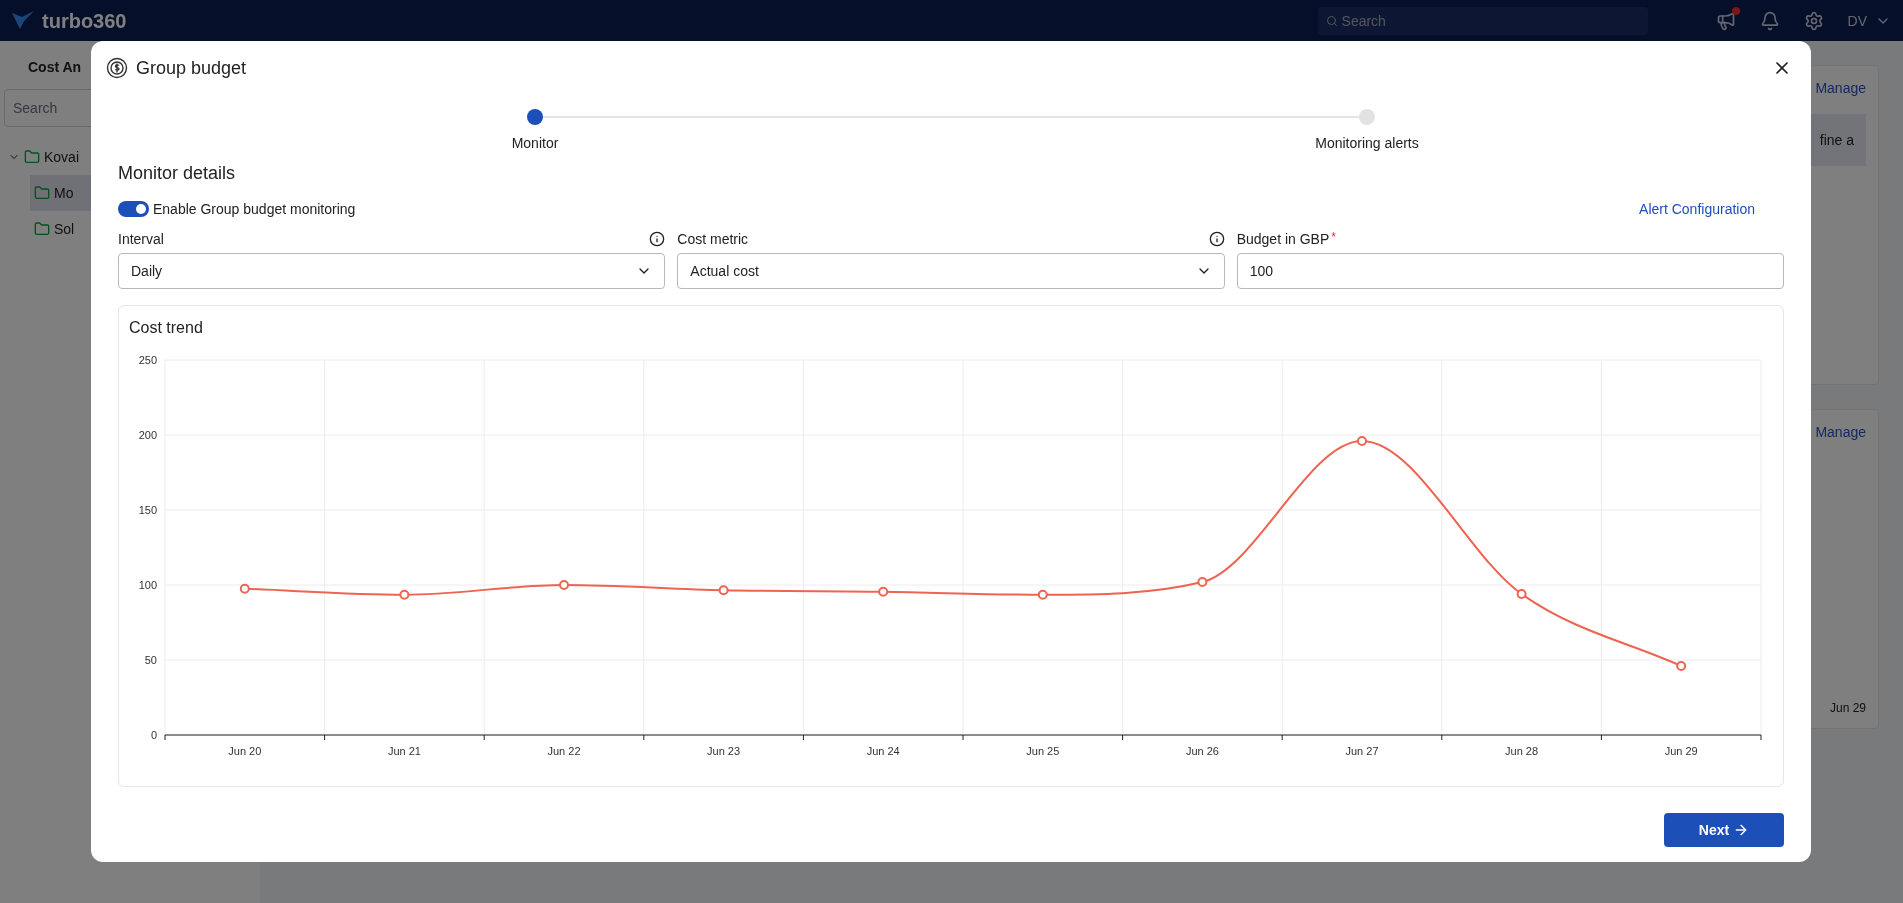 This screenshot has height=903, width=1903. Describe the element at coordinates (724, 751) in the screenshot. I see `x-tick-label: Jun 23` at that location.